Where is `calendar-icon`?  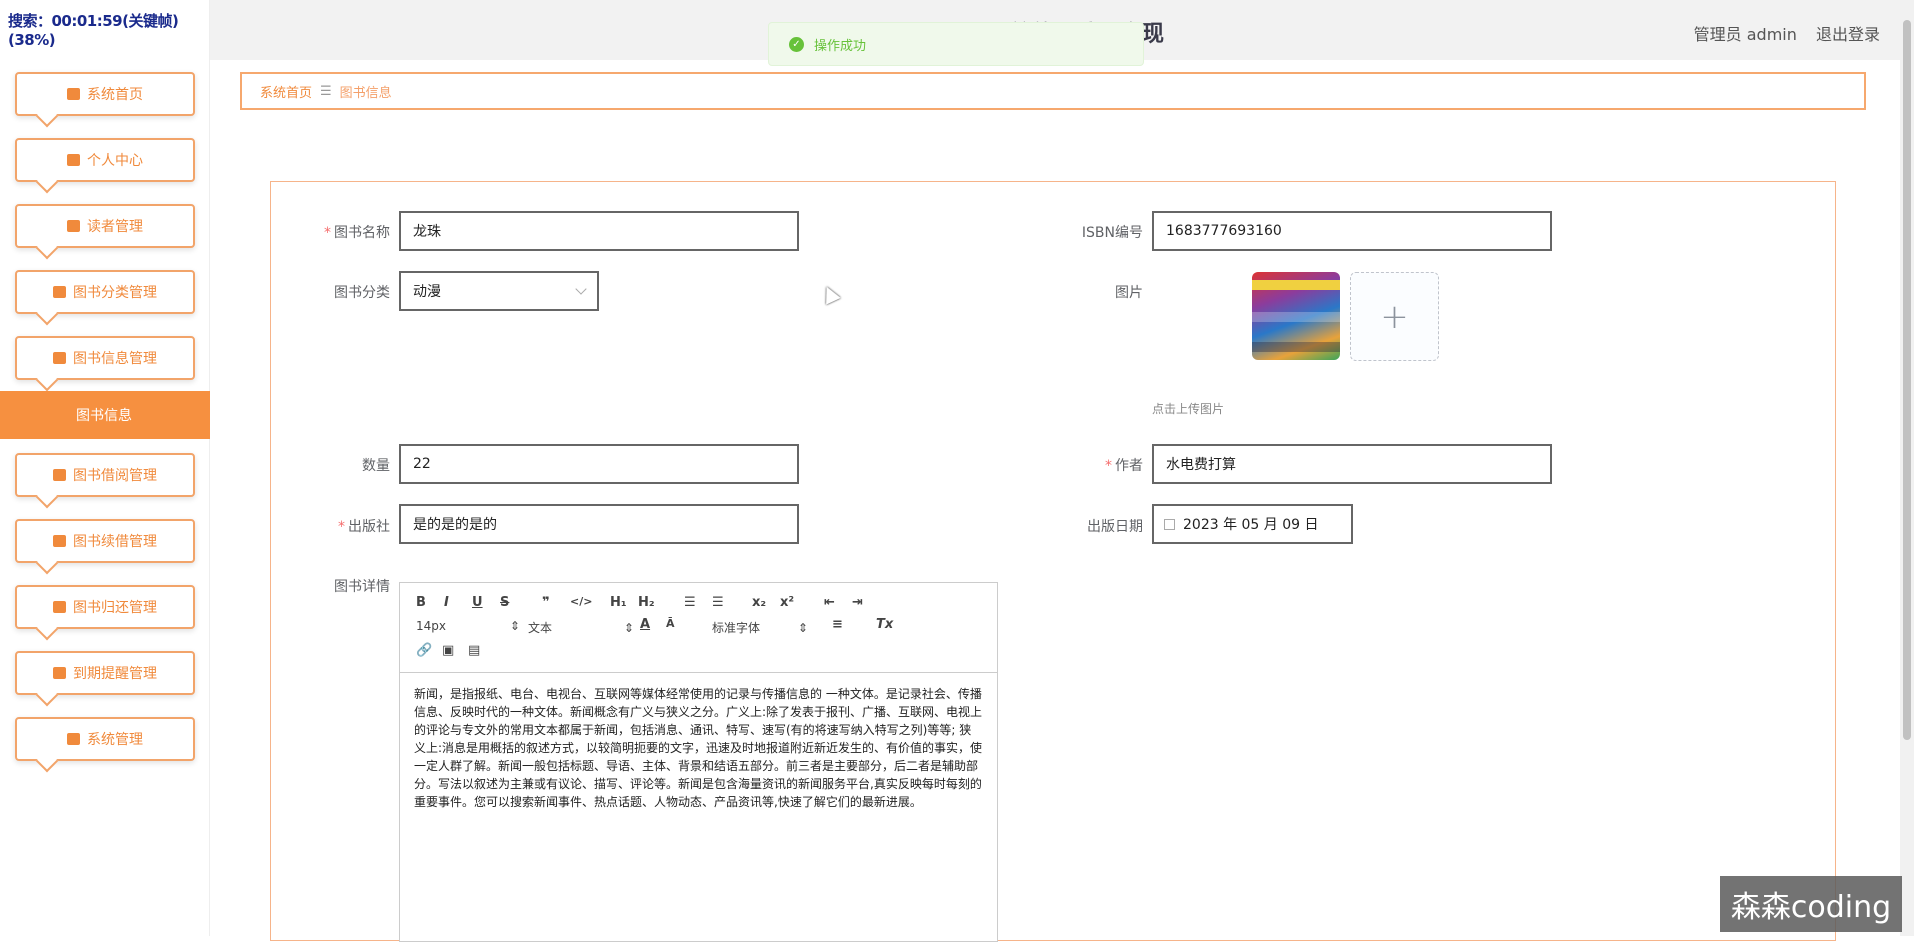
calendar-icon is located at coordinates (1169, 524).